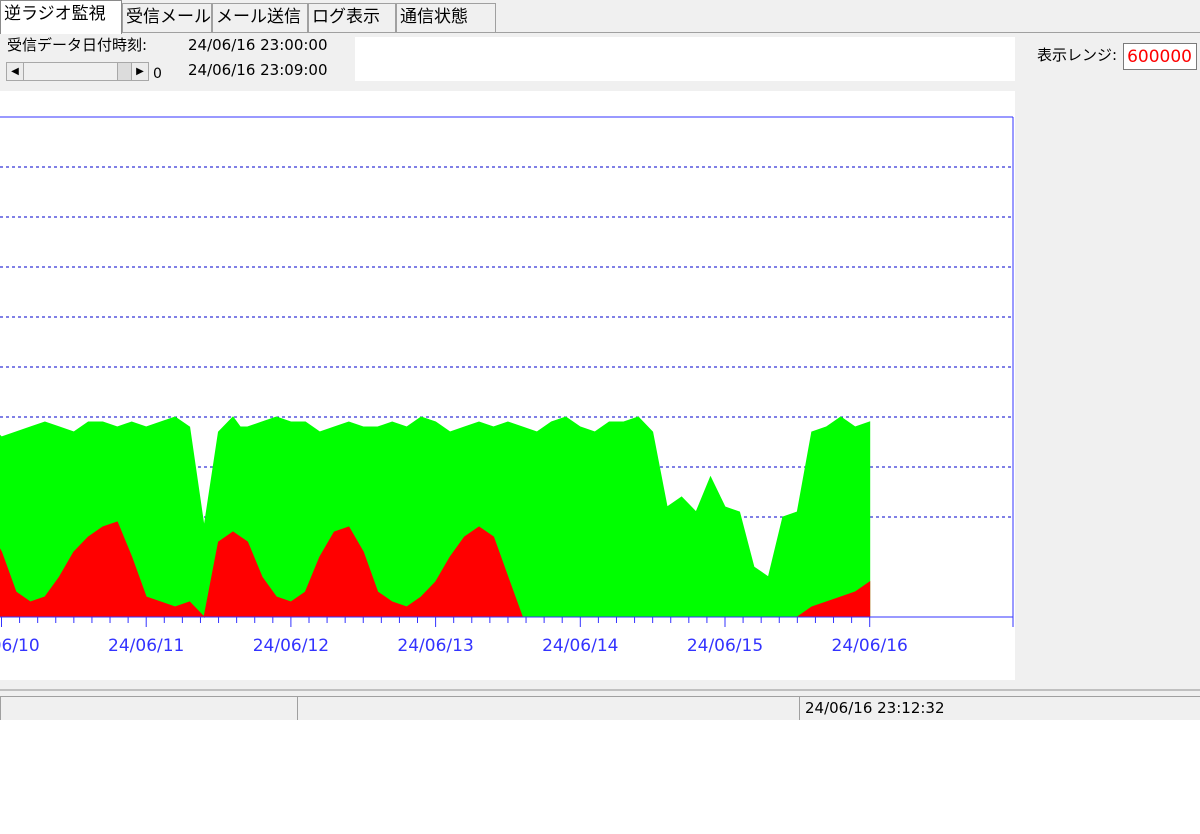  I want to click on tab-log-view: ログ表示, so click(352, 17).